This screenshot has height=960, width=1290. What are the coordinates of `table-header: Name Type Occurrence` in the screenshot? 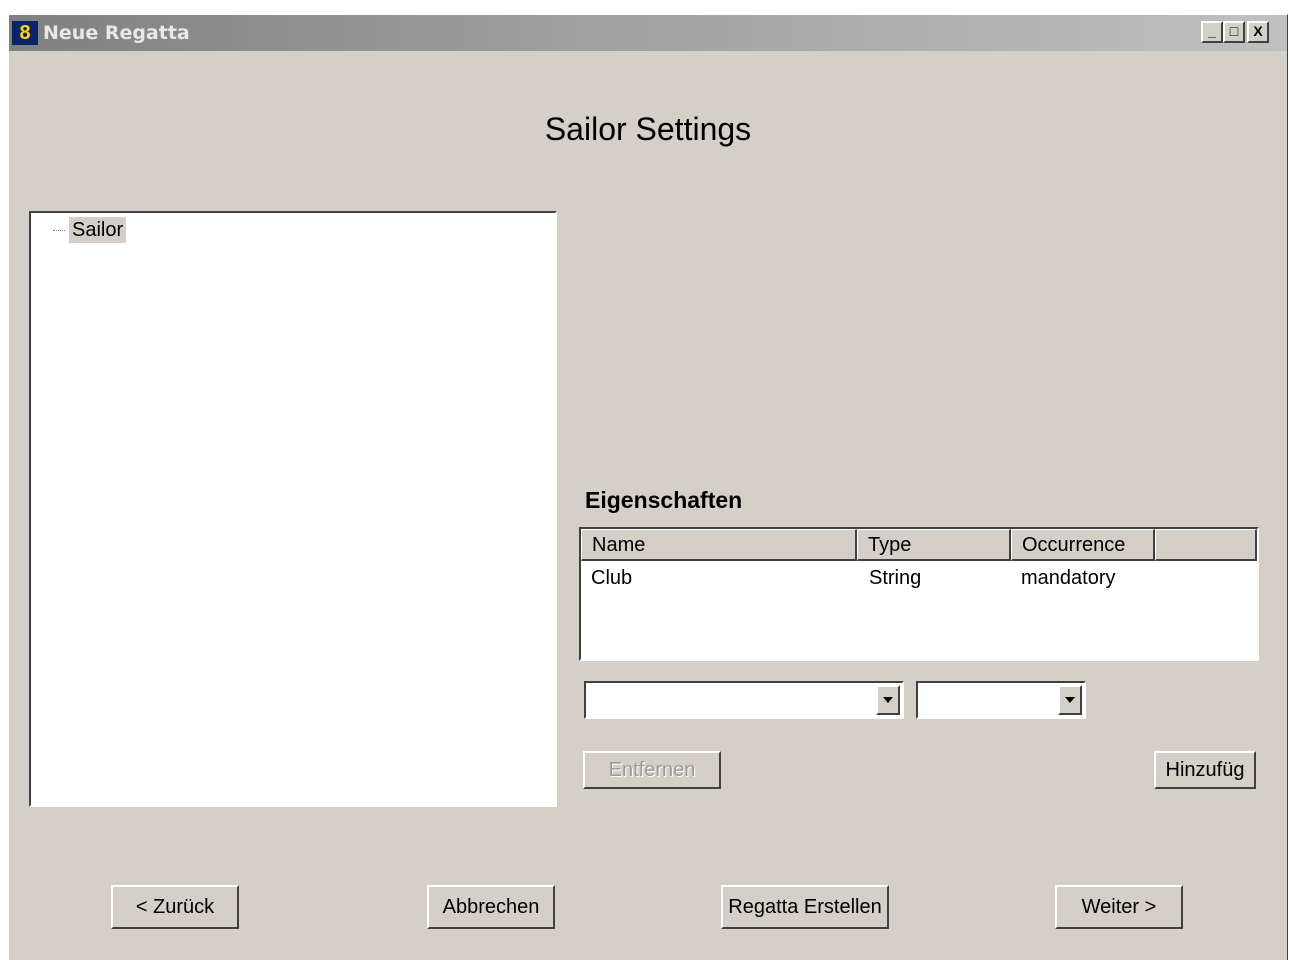 It's located at (919, 545).